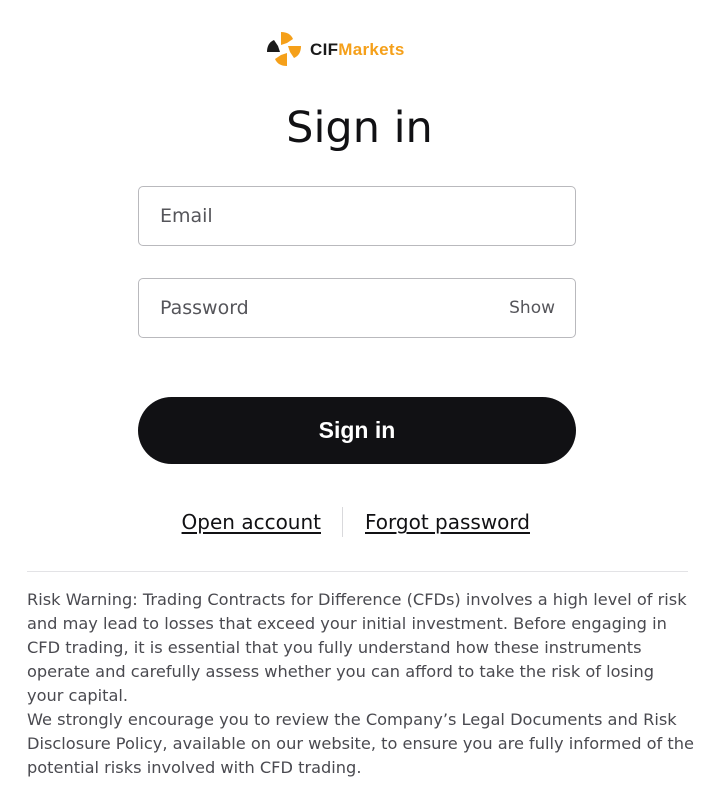  Describe the element at coordinates (359, 128) in the screenshot. I see `page-title: Sign in` at that location.